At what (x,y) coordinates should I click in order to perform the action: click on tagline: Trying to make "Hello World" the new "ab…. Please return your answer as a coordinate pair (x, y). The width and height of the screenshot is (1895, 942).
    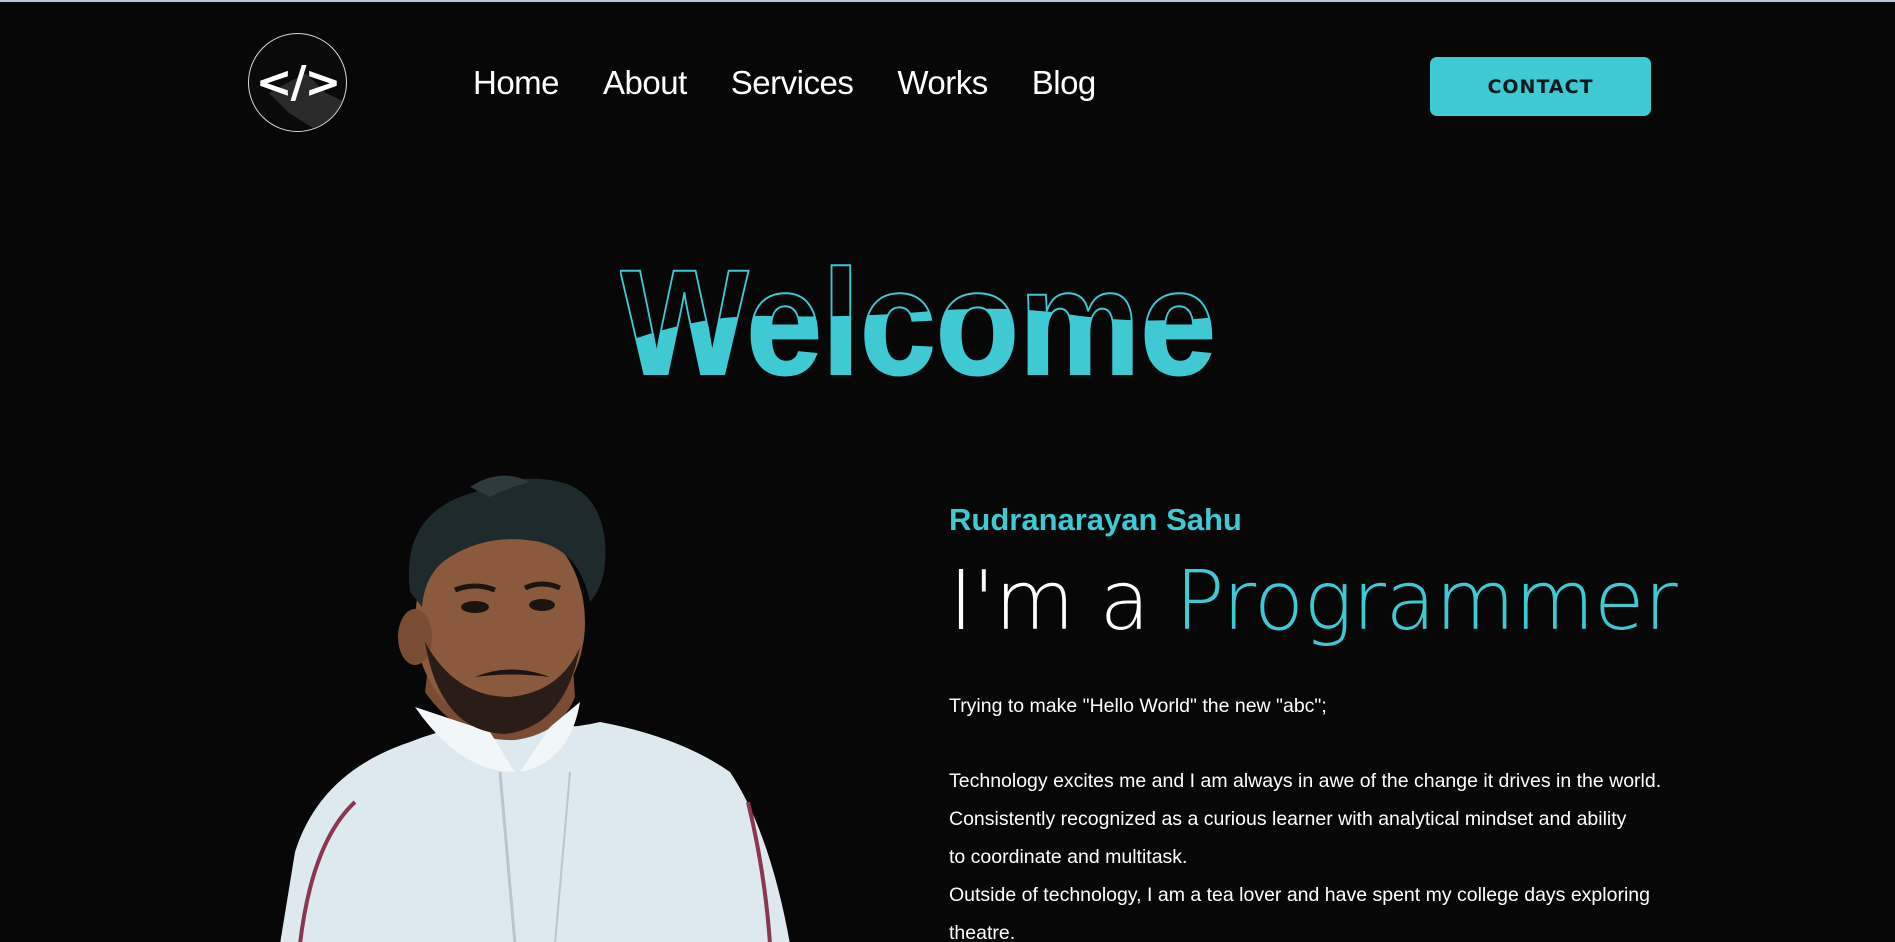
    Looking at the image, I should click on (1138, 706).